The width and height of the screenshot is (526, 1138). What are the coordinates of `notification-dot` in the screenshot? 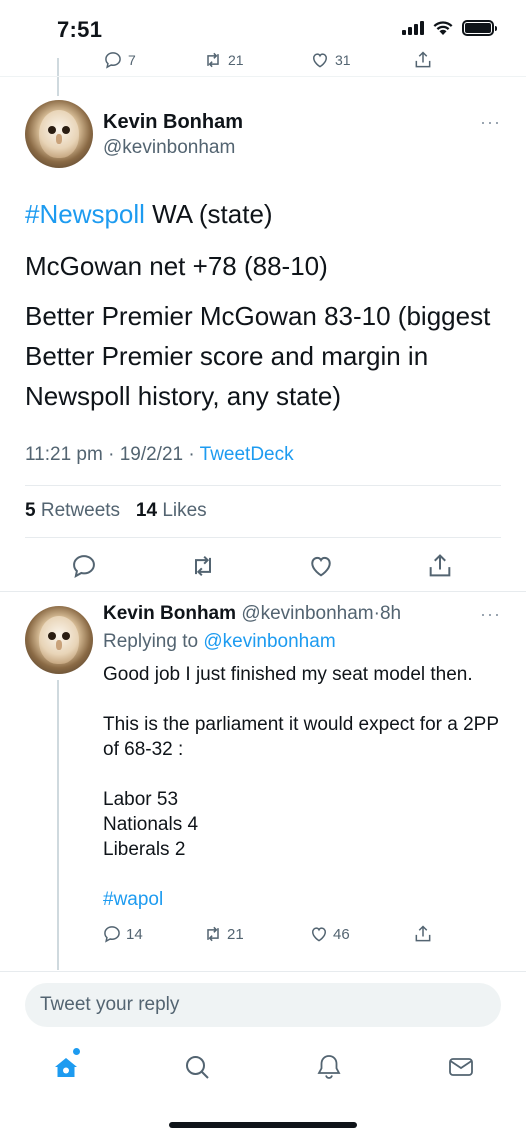 It's located at (76, 1051).